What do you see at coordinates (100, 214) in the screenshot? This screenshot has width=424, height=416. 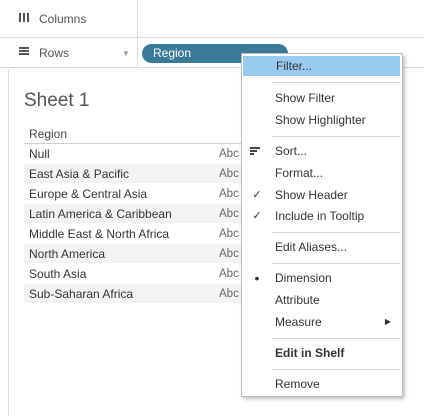 I see `region-cell: Latin America & Caribbean` at bounding box center [100, 214].